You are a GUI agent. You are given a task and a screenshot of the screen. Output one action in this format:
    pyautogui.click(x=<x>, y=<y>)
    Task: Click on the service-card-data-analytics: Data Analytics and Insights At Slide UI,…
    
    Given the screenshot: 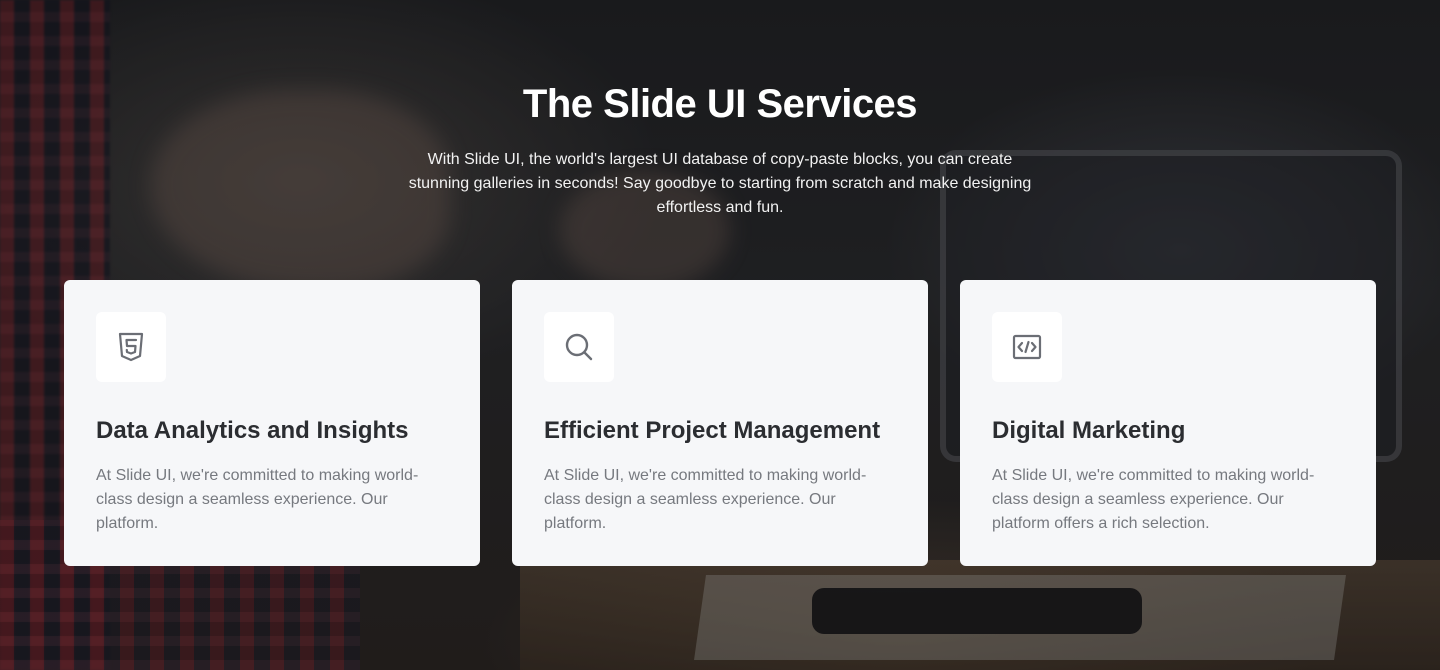 What is the action you would take?
    pyautogui.click(x=272, y=423)
    